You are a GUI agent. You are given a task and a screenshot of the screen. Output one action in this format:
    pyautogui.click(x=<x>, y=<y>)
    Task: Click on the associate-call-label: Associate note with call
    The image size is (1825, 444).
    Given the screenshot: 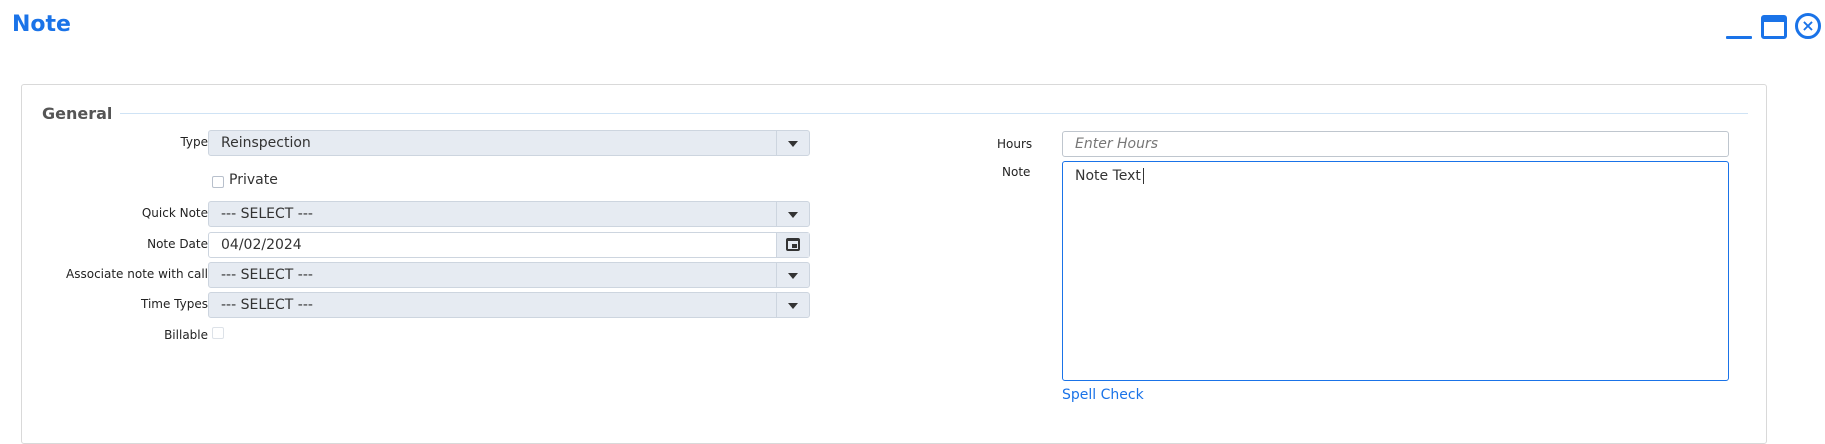 What is the action you would take?
    pyautogui.click(x=137, y=274)
    